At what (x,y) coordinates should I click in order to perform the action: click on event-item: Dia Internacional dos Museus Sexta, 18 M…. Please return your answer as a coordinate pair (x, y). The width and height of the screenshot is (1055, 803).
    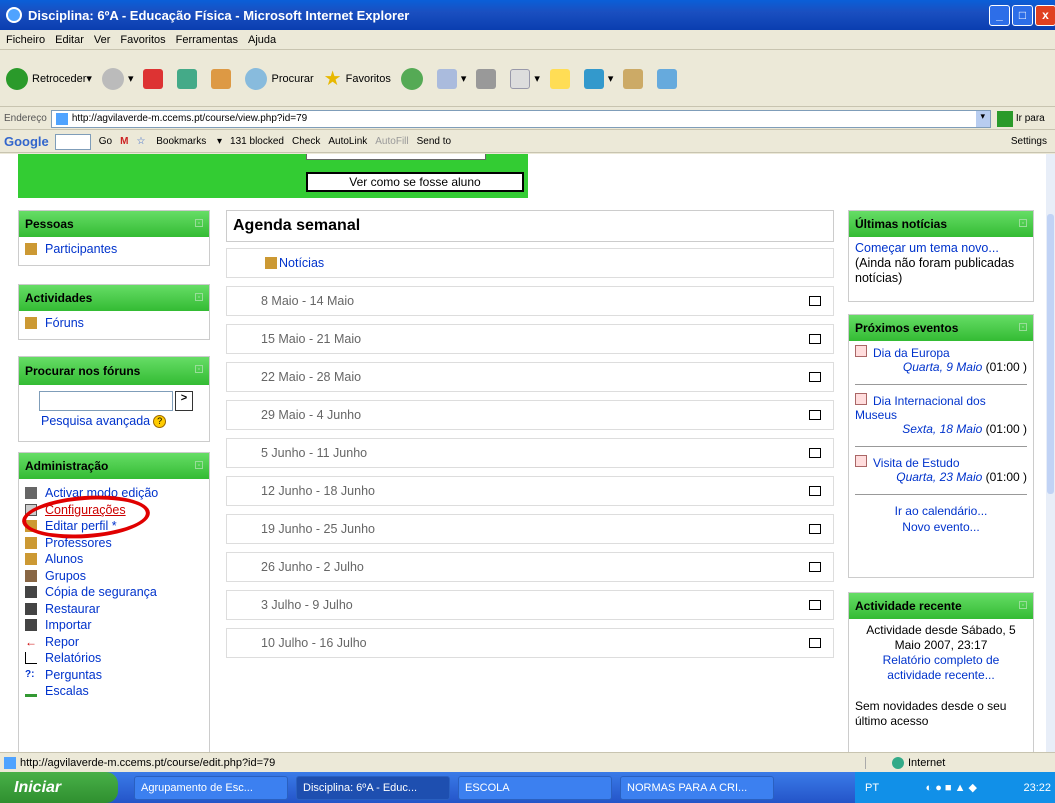
    Looking at the image, I should click on (941, 414).